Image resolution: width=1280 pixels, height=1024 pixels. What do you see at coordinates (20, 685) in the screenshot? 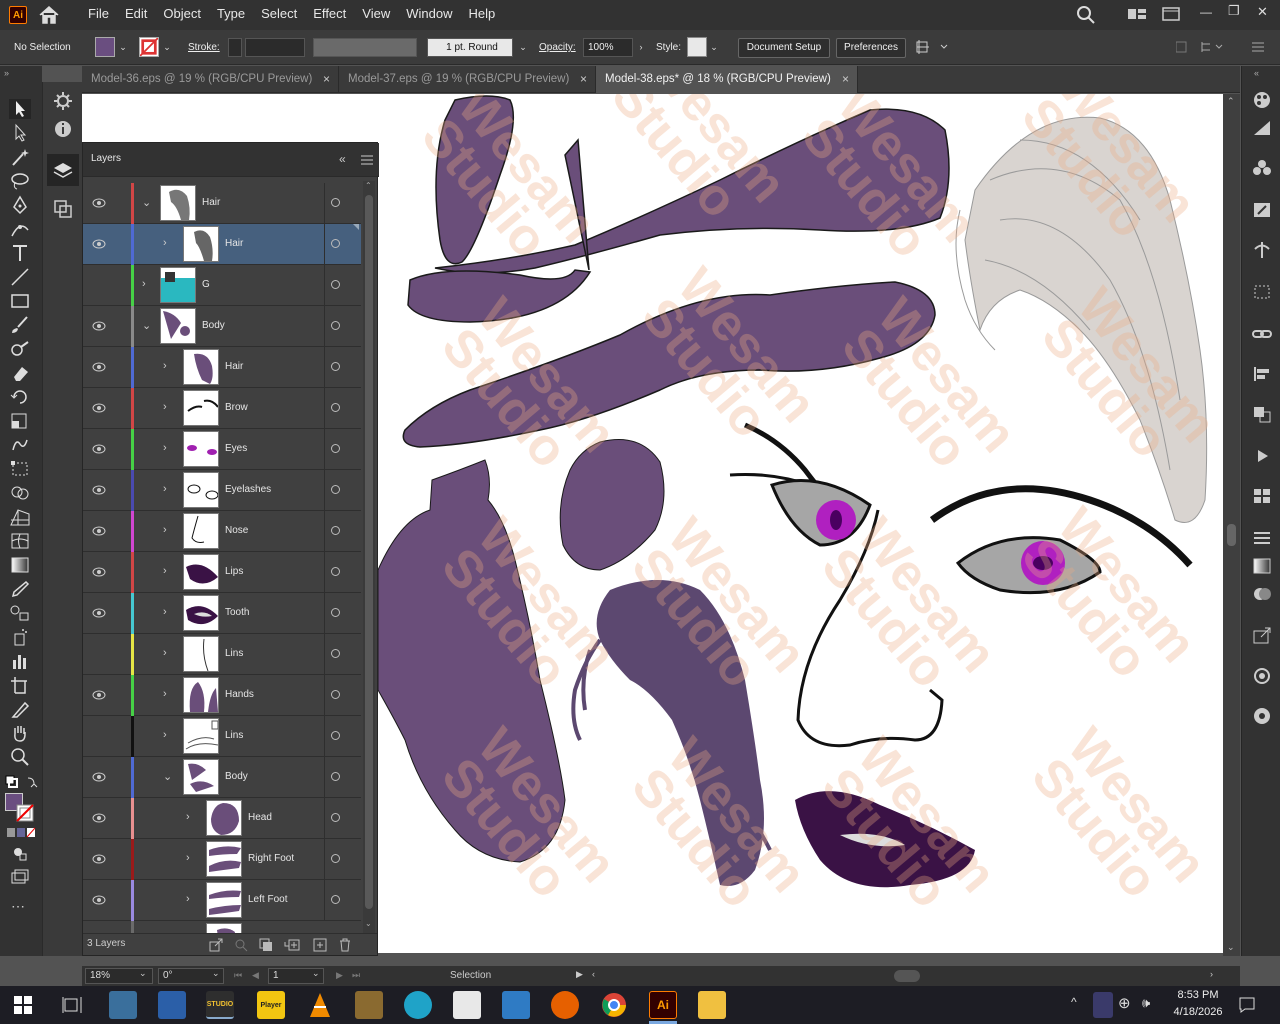
I see `artboard-tool-icon` at bounding box center [20, 685].